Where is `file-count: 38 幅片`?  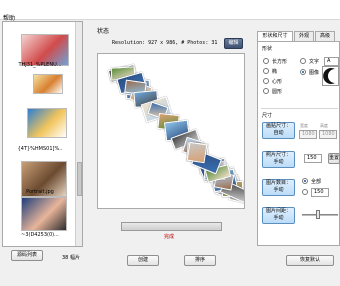
file-count: 38 幅片 is located at coordinates (71, 258).